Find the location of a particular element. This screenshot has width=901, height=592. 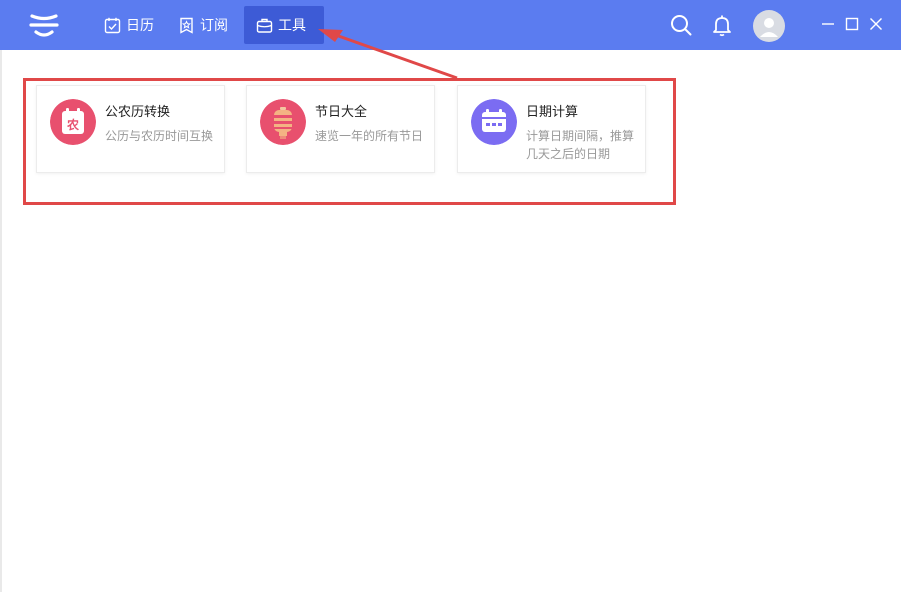

minimize-icon is located at coordinates (828, 24).